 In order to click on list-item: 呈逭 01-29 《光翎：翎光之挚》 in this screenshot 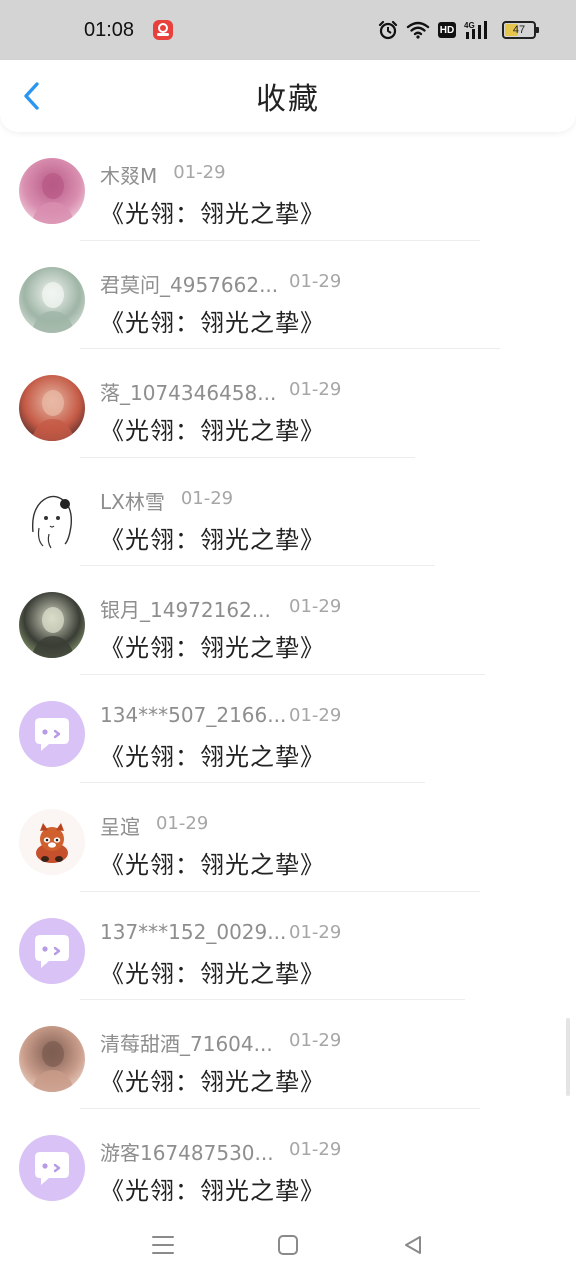, I will do `click(288, 837)`.